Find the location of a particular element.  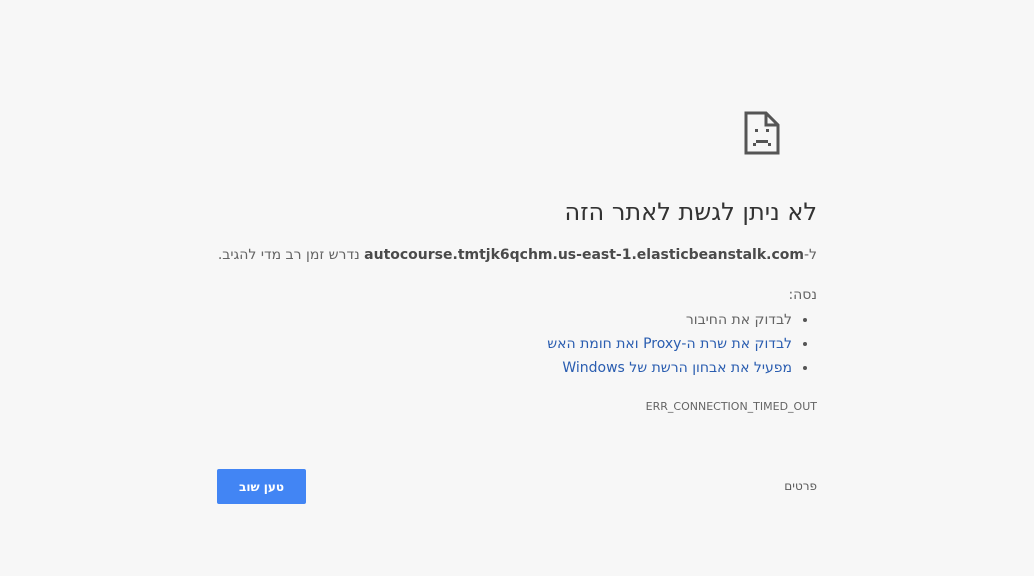

summary-prefix: ל- is located at coordinates (810, 255).